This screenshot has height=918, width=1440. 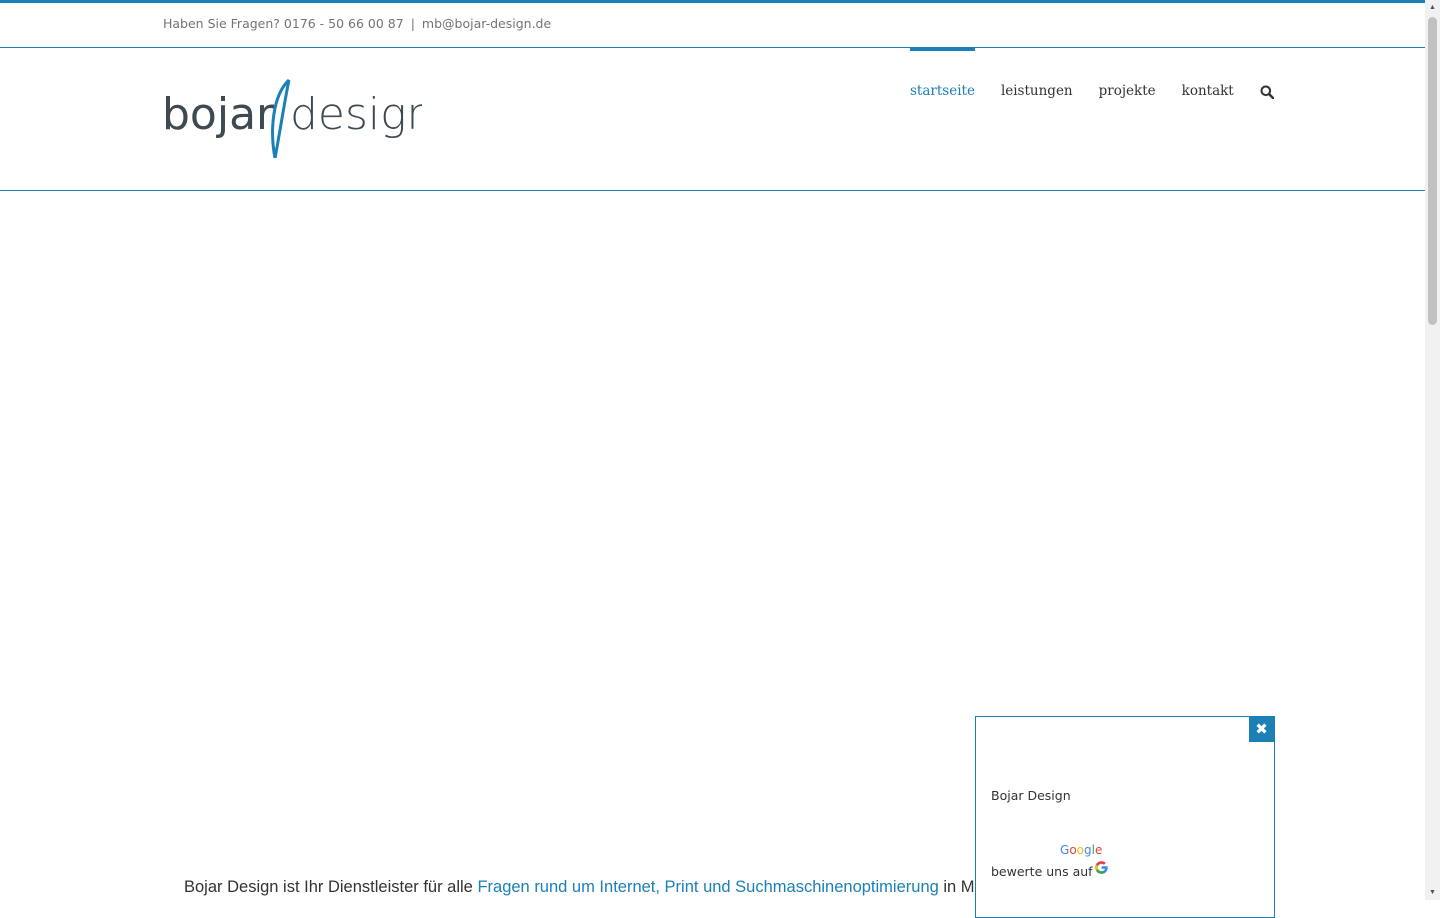 I want to click on scroll-thumb, so click(x=1432, y=171).